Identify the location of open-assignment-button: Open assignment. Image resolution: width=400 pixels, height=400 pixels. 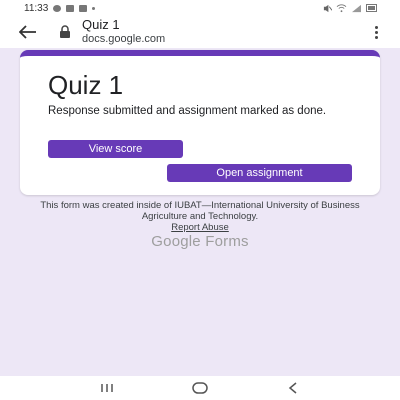
(259, 173).